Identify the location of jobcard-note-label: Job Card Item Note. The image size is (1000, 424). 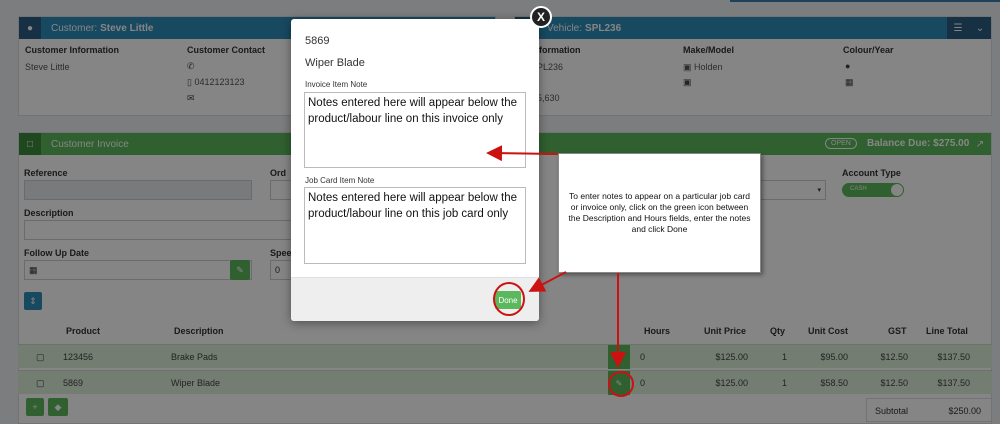
(340, 180).